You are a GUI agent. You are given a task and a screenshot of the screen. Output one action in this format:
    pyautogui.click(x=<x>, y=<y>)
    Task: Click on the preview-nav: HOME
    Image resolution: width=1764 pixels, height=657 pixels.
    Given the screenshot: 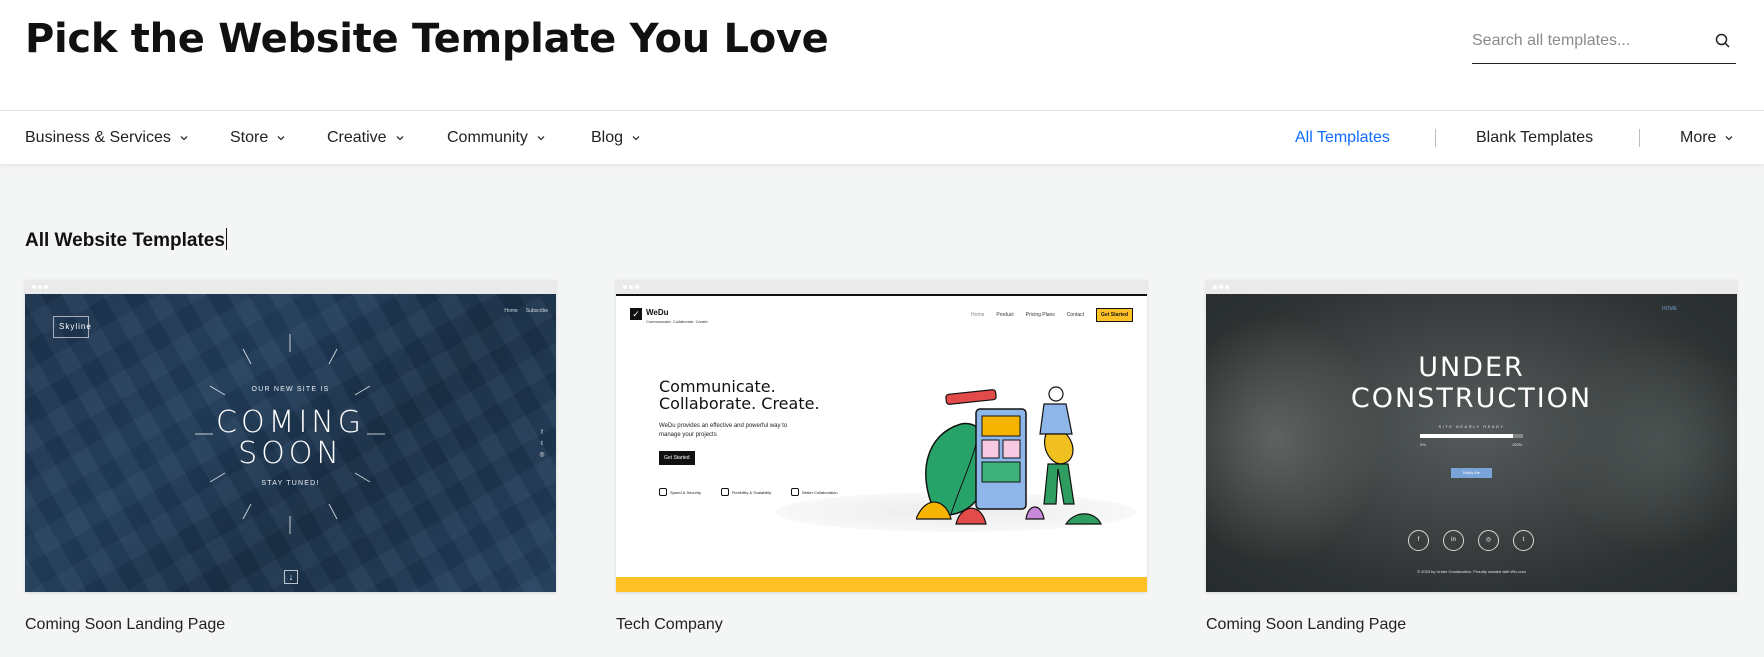 What is the action you would take?
    pyautogui.click(x=1669, y=309)
    